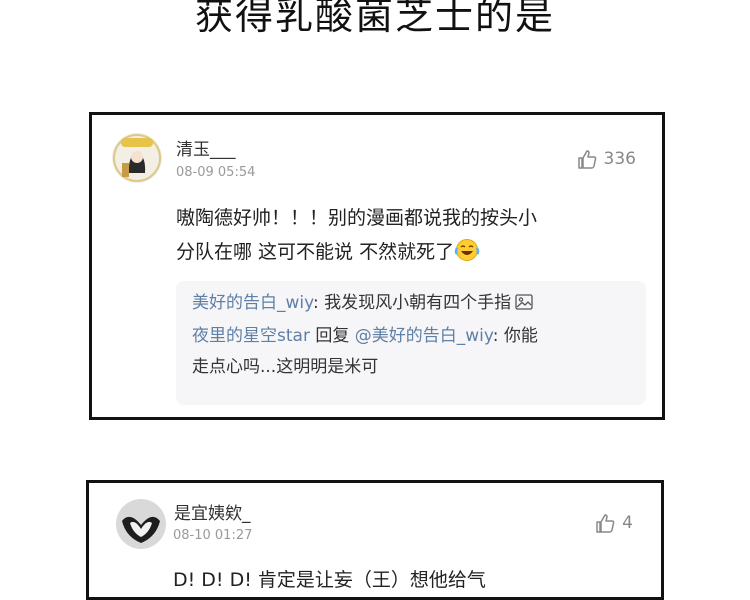  I want to click on like-button: 336, so click(606, 159).